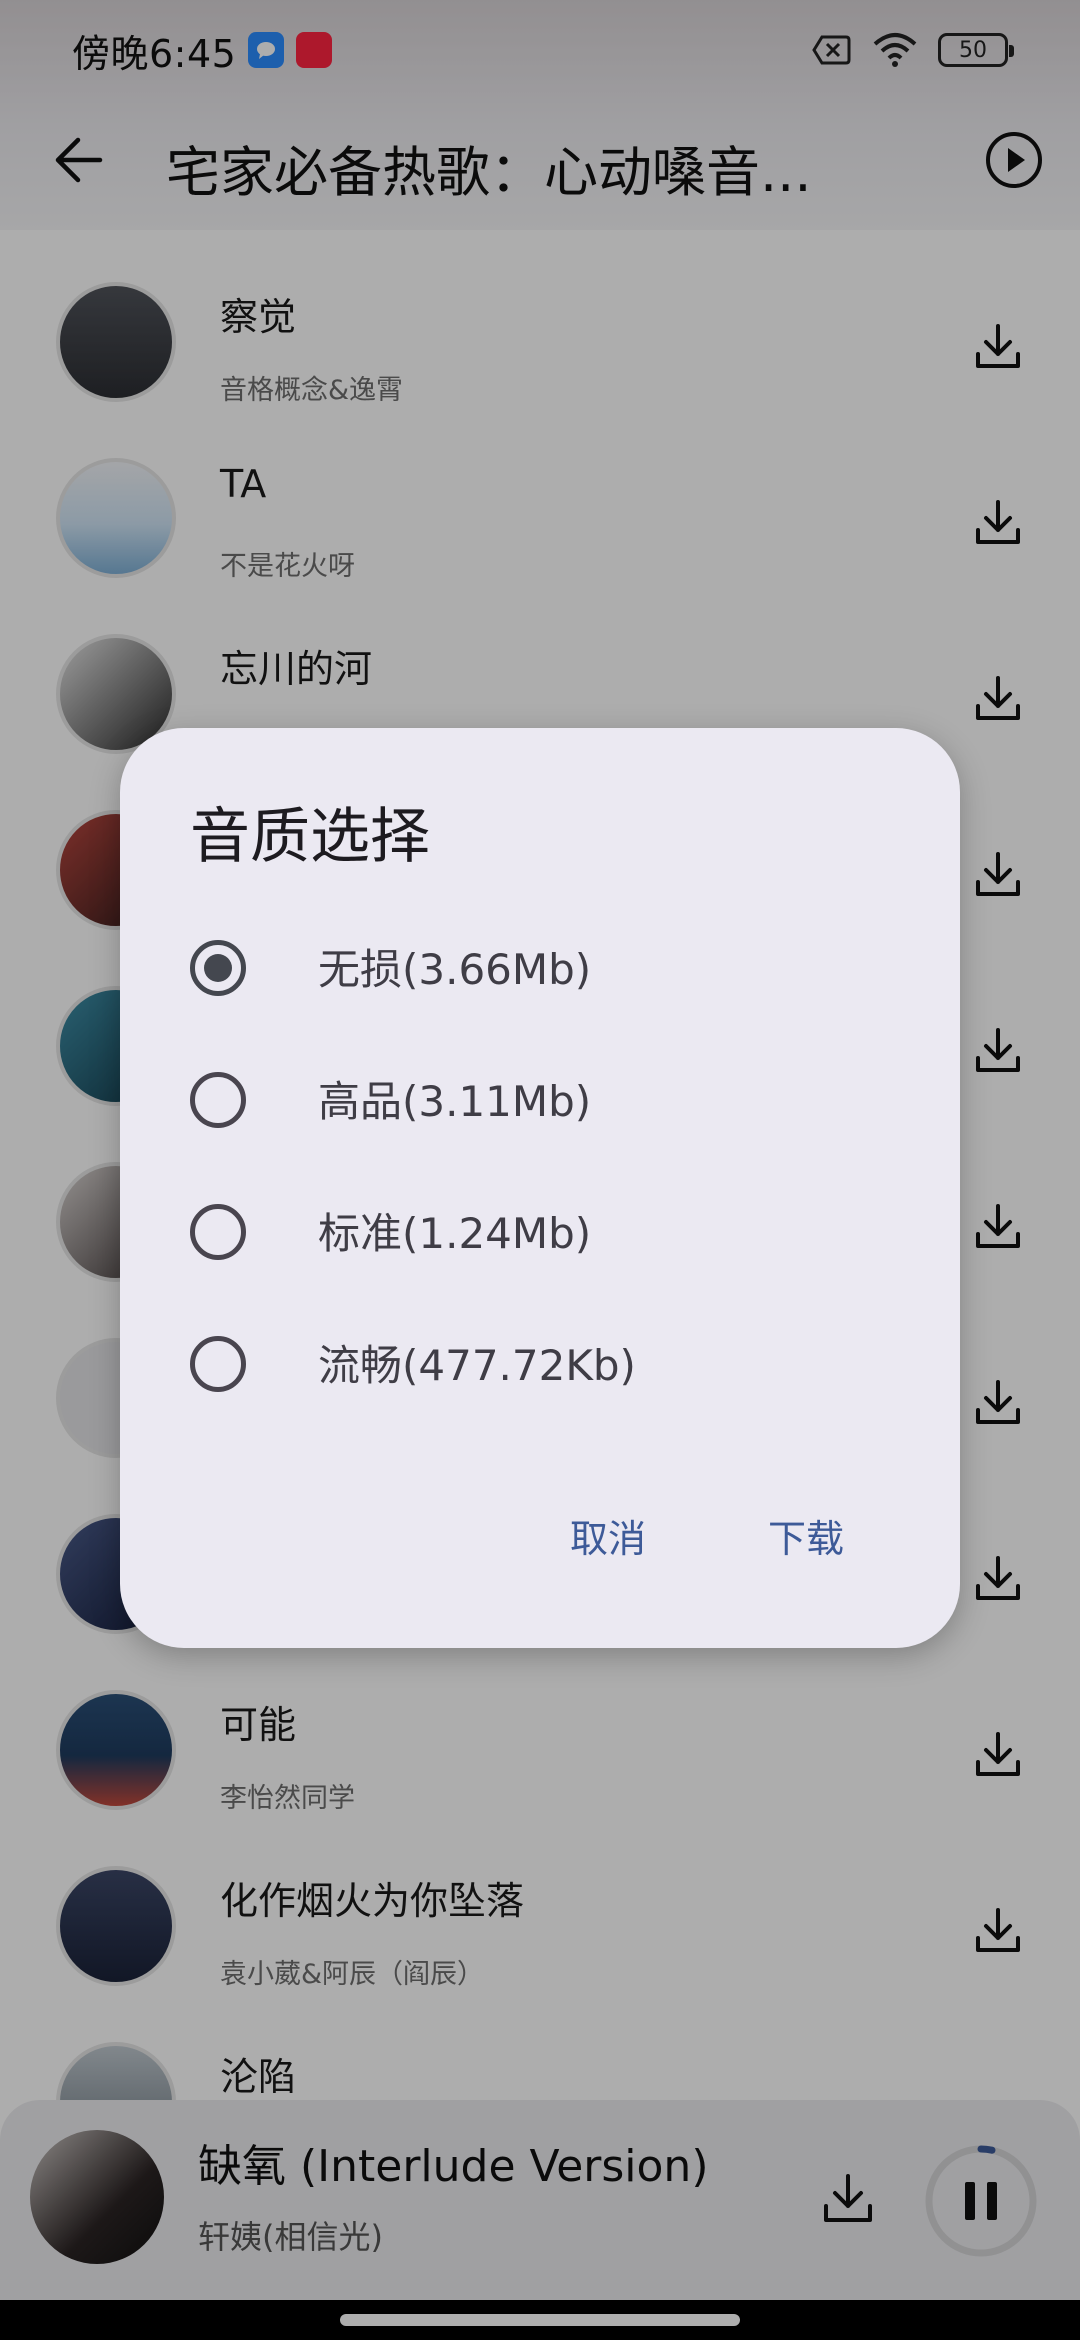 The image size is (1080, 2340). Describe the element at coordinates (455, 969) in the screenshot. I see `option-label: 无损(3.66Mb)` at that location.